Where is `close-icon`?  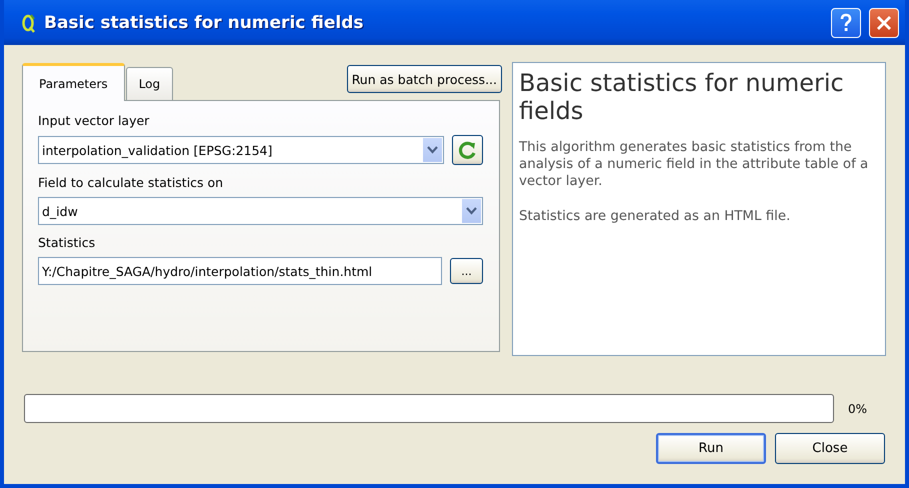
close-icon is located at coordinates (884, 22).